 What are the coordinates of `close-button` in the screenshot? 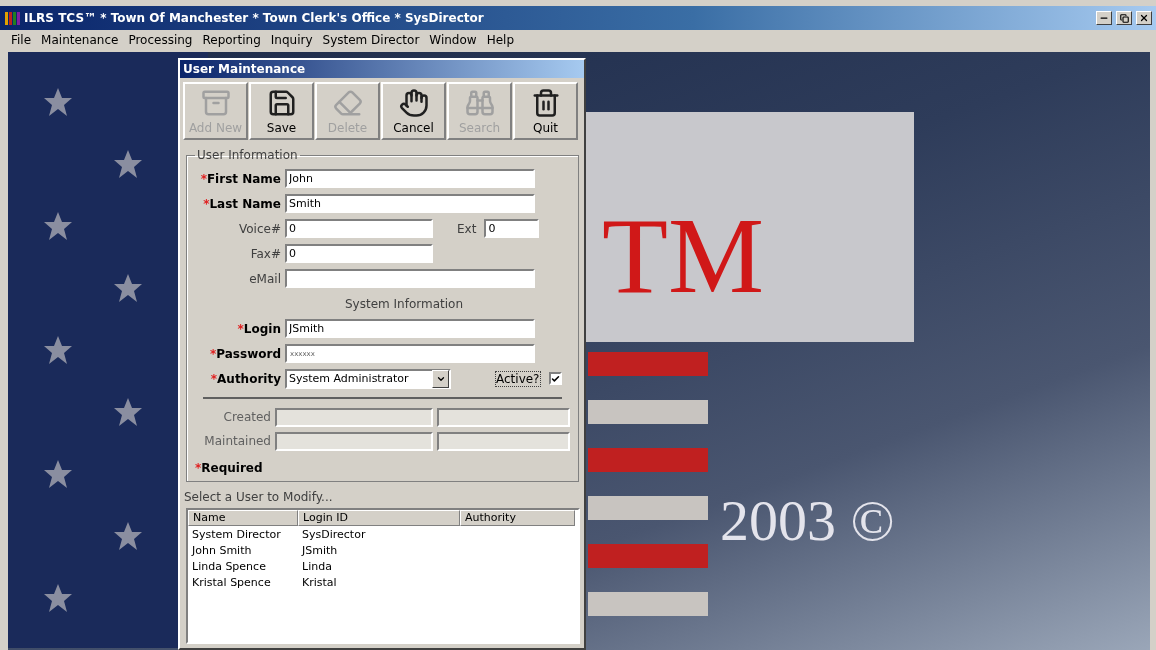 It's located at (1144, 18).